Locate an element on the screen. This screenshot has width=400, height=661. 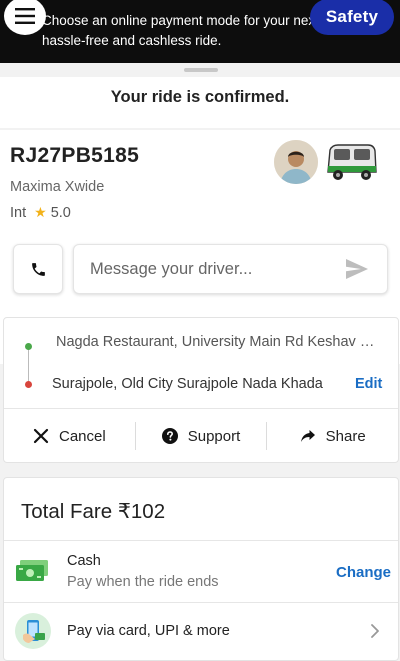
total-fare: Total Fare ₹102 is located at coordinates (93, 511).